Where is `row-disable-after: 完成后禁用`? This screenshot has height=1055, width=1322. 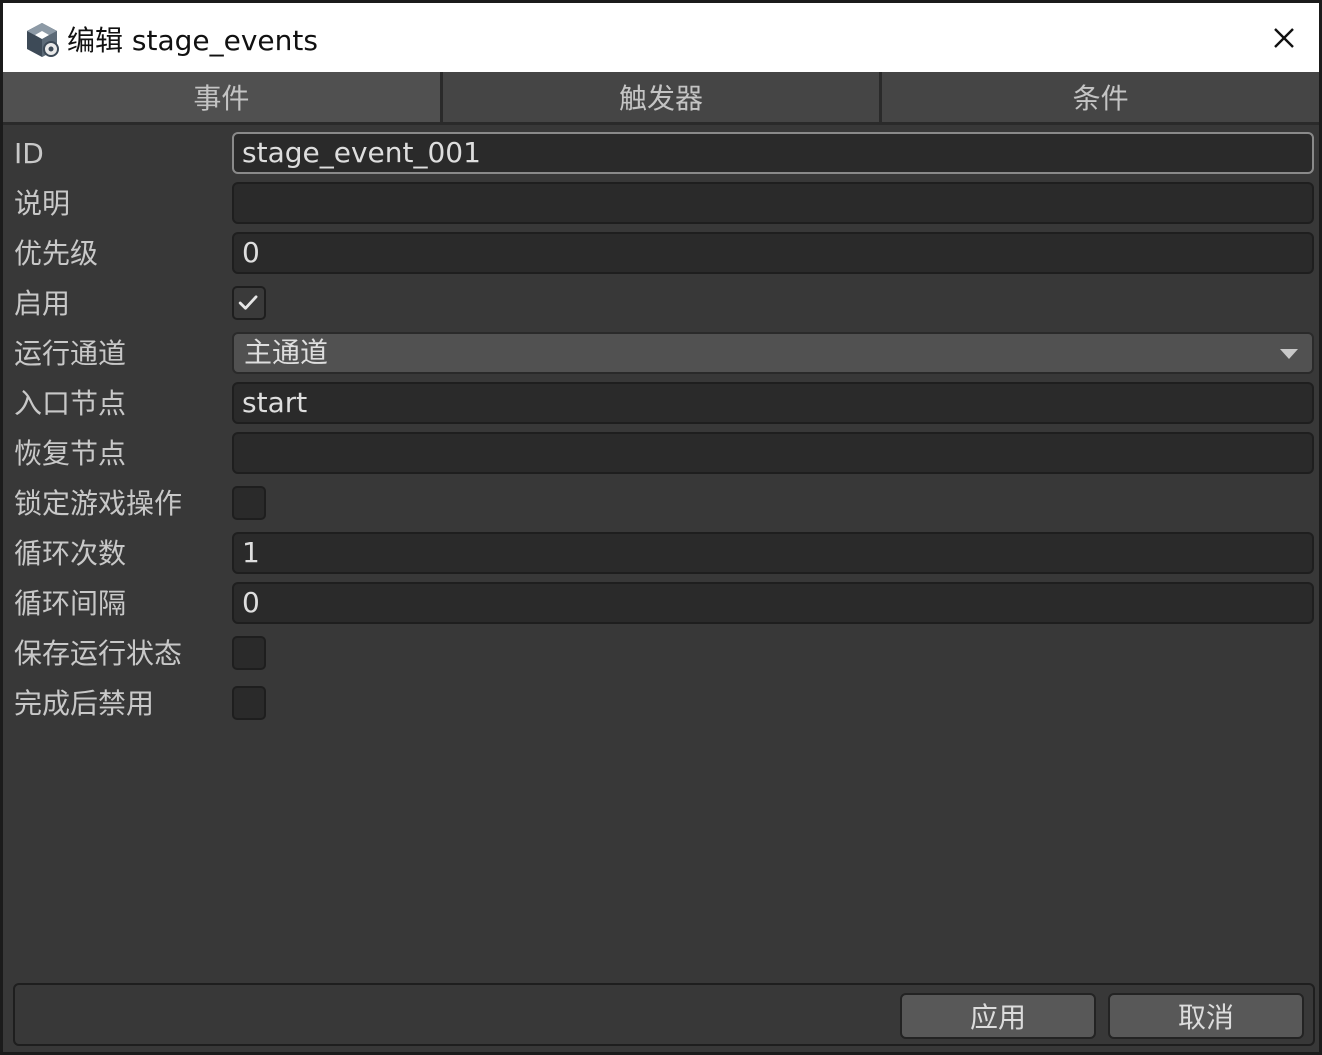
row-disable-after: 完成后禁用 is located at coordinates (661, 705).